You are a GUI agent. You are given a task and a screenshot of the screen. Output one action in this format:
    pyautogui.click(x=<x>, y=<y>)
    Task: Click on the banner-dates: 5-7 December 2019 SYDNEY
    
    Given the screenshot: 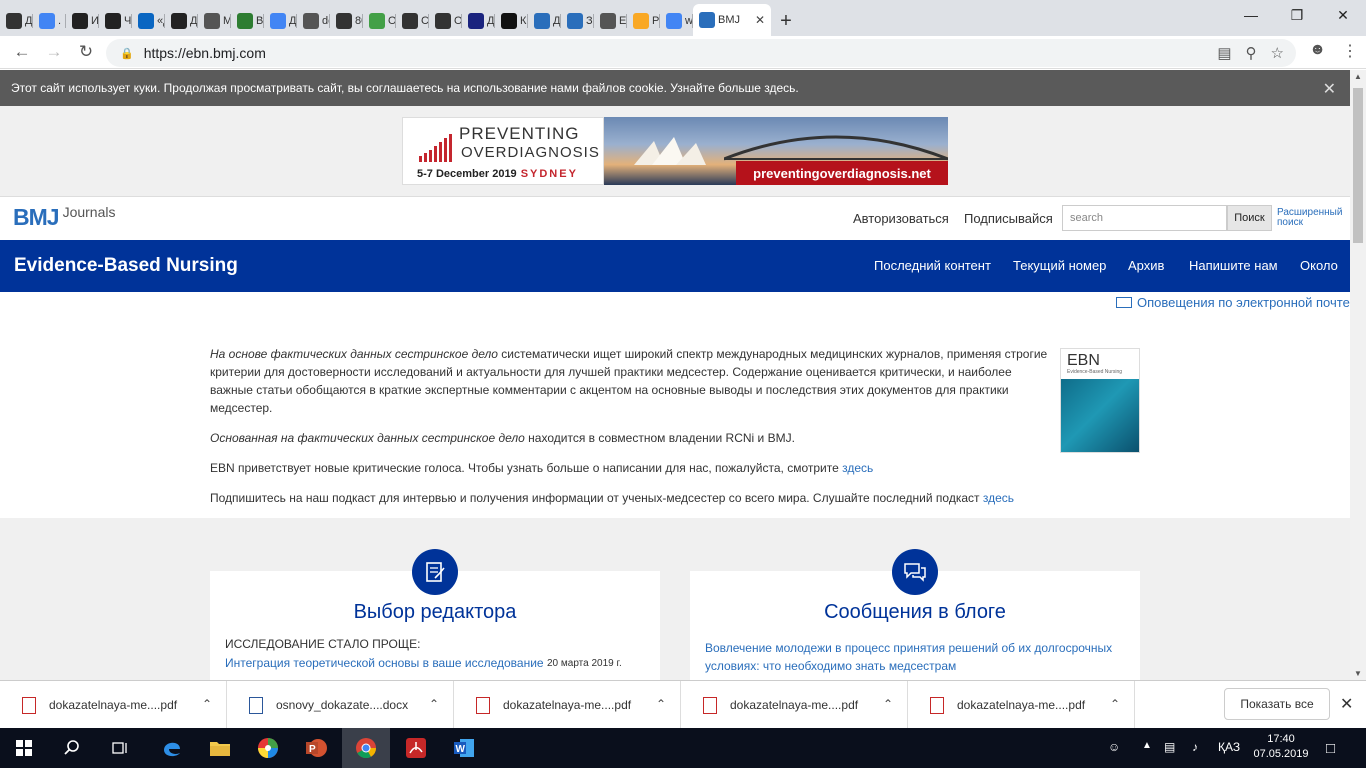 What is the action you would take?
    pyautogui.click(x=497, y=174)
    